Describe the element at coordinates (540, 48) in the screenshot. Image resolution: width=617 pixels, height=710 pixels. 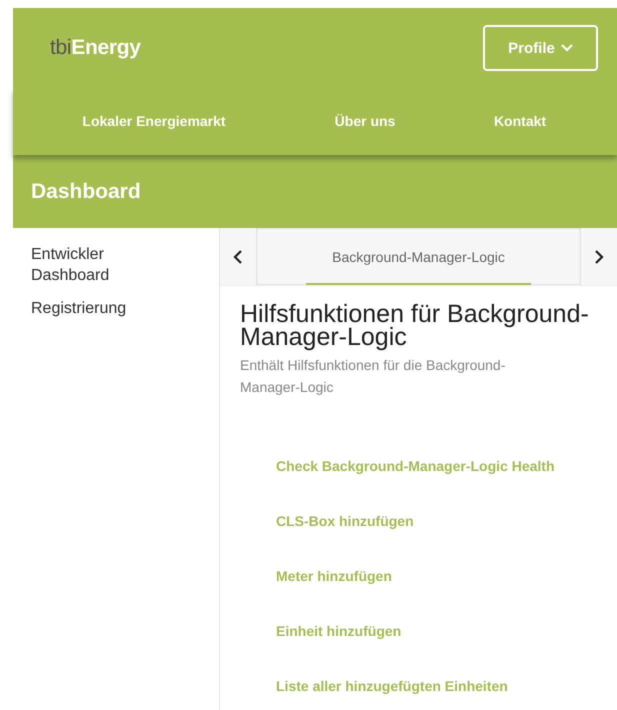
I see `profile-button: Profile` at that location.